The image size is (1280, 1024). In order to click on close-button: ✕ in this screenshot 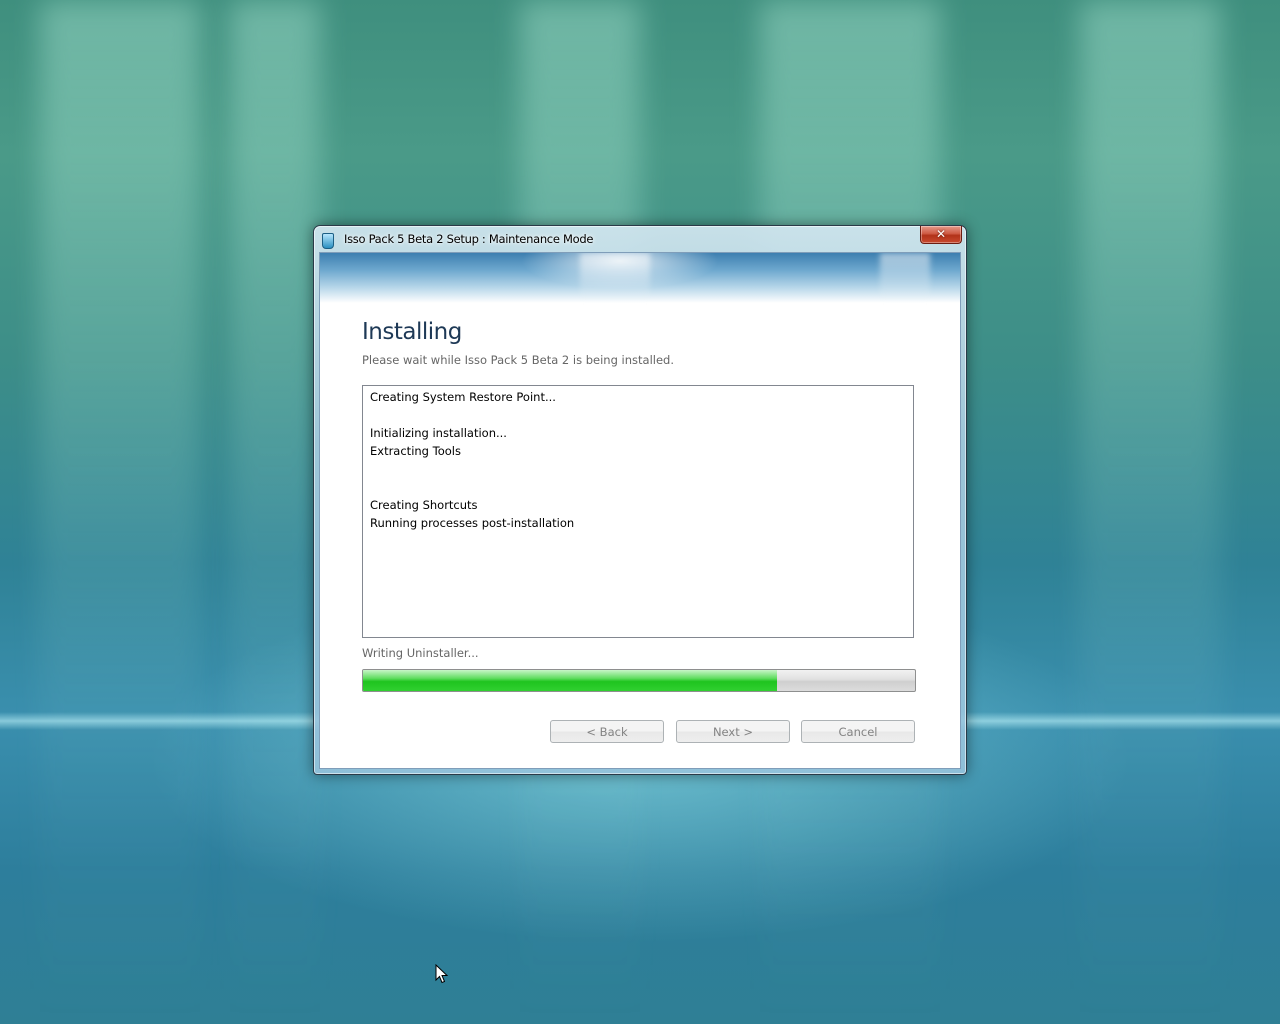, I will do `click(941, 235)`.